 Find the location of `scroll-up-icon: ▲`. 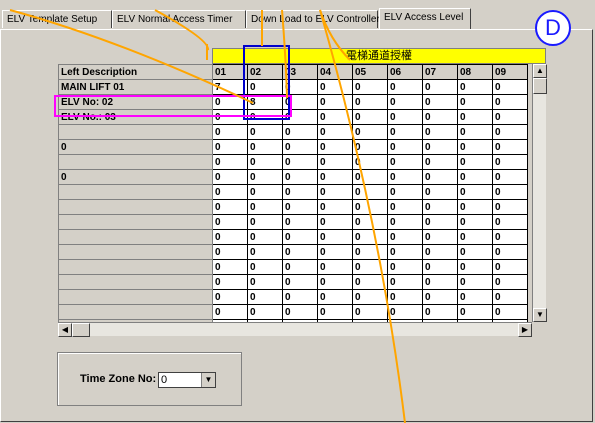

scroll-up-icon: ▲ is located at coordinates (540, 71).